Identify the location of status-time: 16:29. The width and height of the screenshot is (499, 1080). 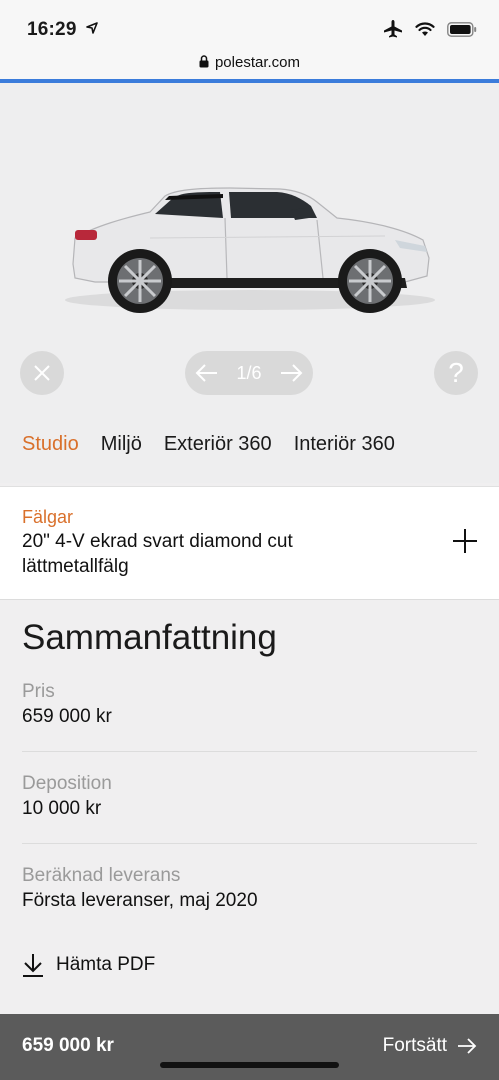
(52, 29).